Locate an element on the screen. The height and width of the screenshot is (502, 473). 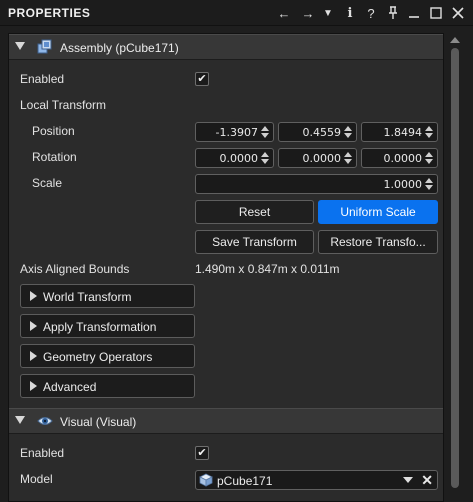
visual-section-title: Visual (Visual) is located at coordinates (98, 422).